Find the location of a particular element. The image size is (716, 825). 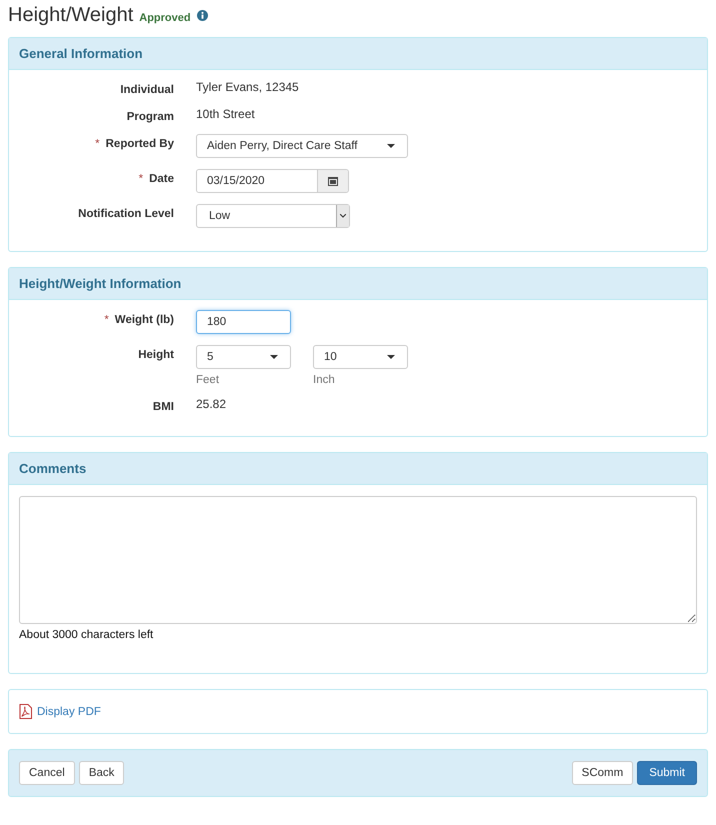

field-value: Tyler Evans, 12345 is located at coordinates (247, 86).